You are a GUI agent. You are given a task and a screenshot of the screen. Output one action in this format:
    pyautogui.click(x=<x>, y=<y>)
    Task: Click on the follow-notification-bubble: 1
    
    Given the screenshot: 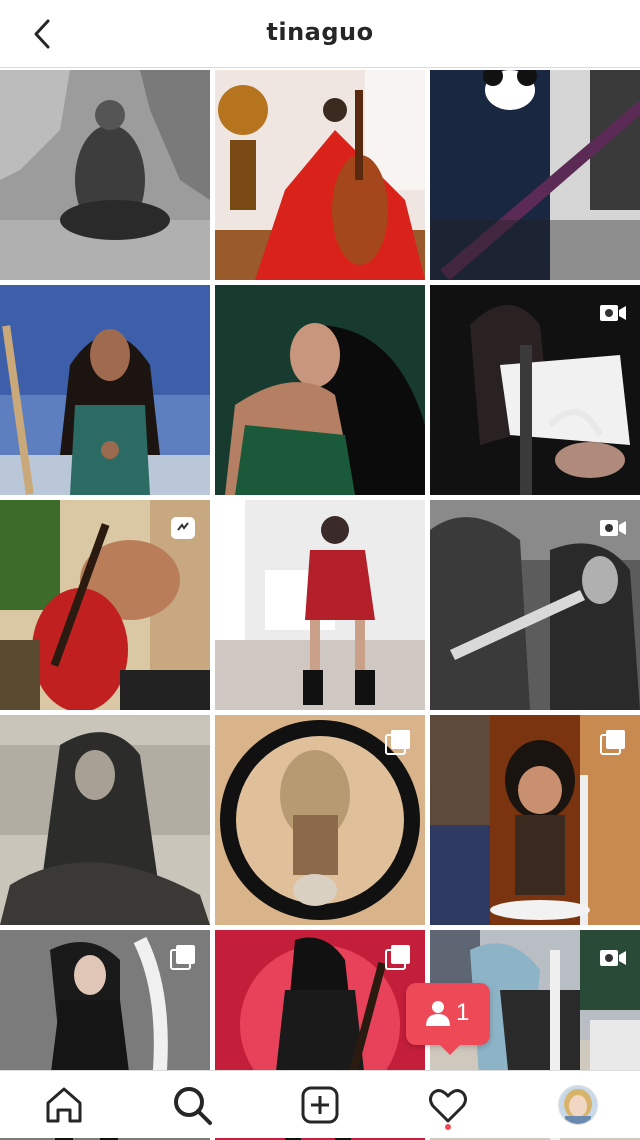 What is the action you would take?
    pyautogui.click(x=448, y=1019)
    